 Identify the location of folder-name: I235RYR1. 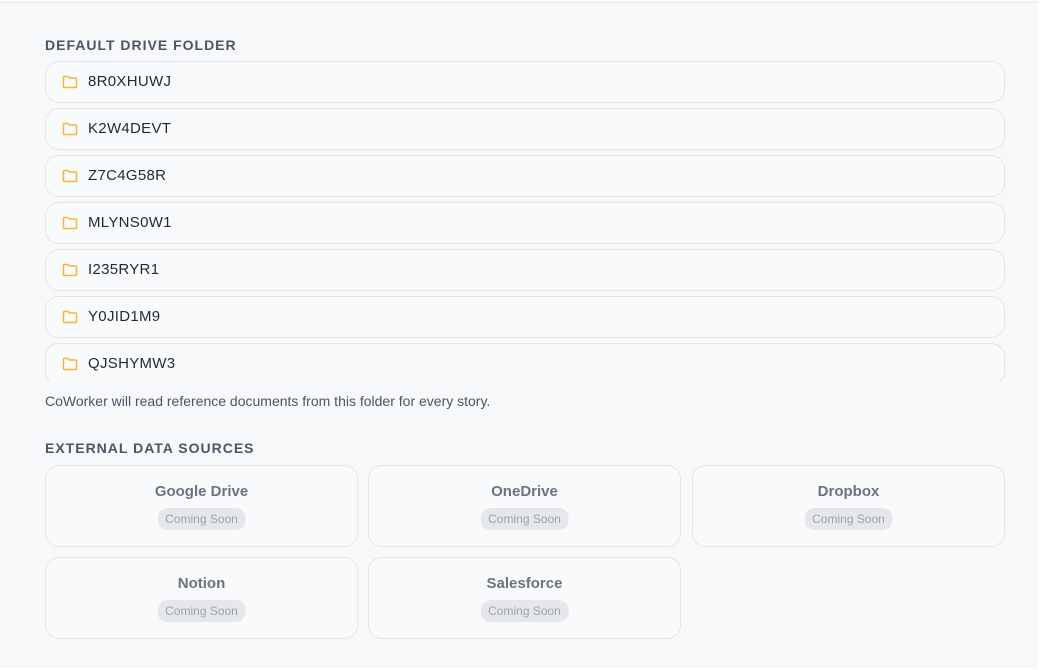
(124, 269).